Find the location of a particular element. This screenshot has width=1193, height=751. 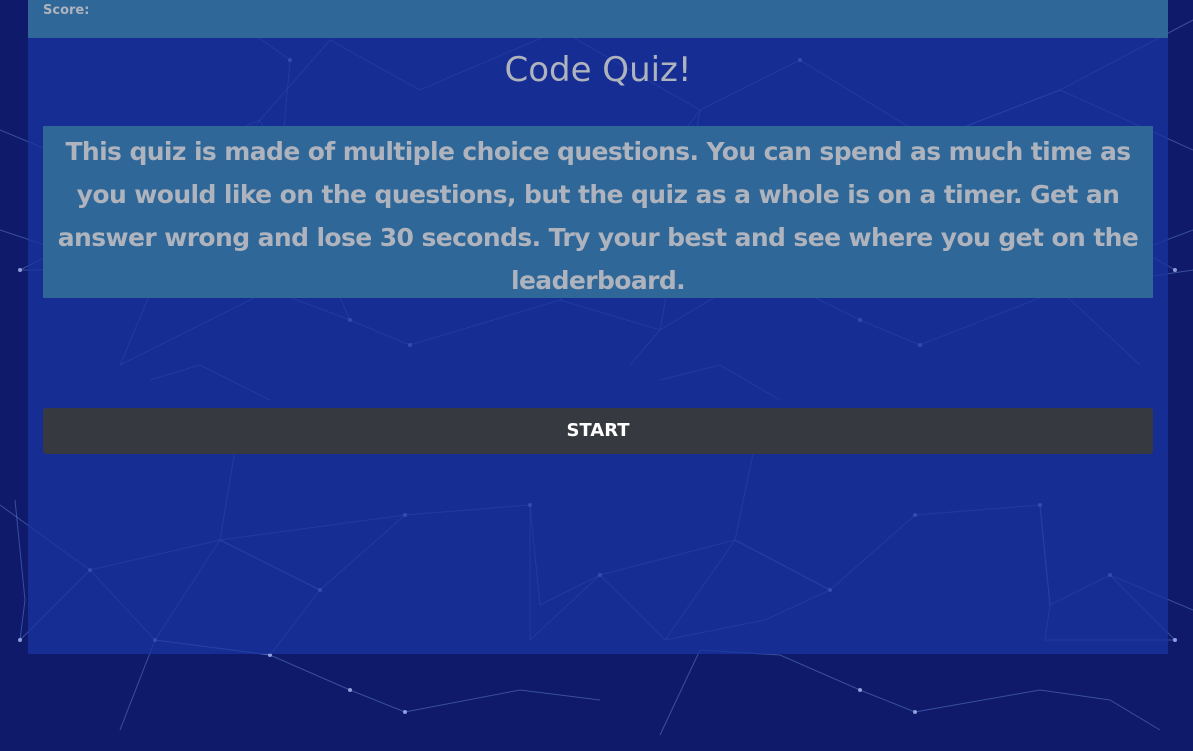

score-bar: Score: is located at coordinates (598, 19).